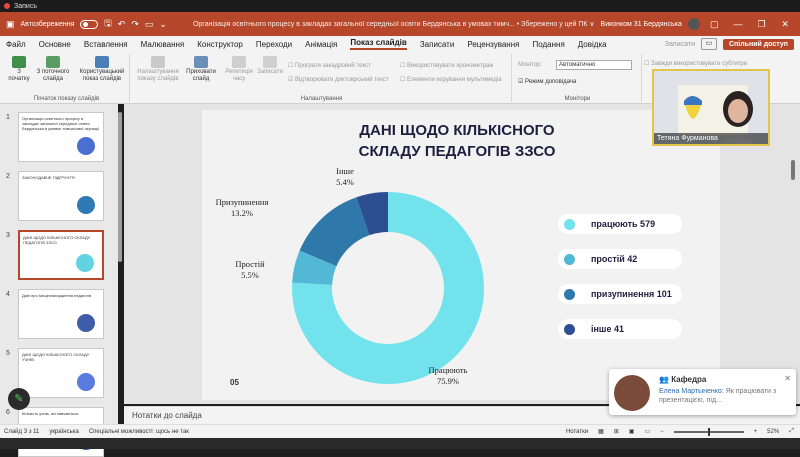  I want to click on zoom-slider, so click(708, 431).